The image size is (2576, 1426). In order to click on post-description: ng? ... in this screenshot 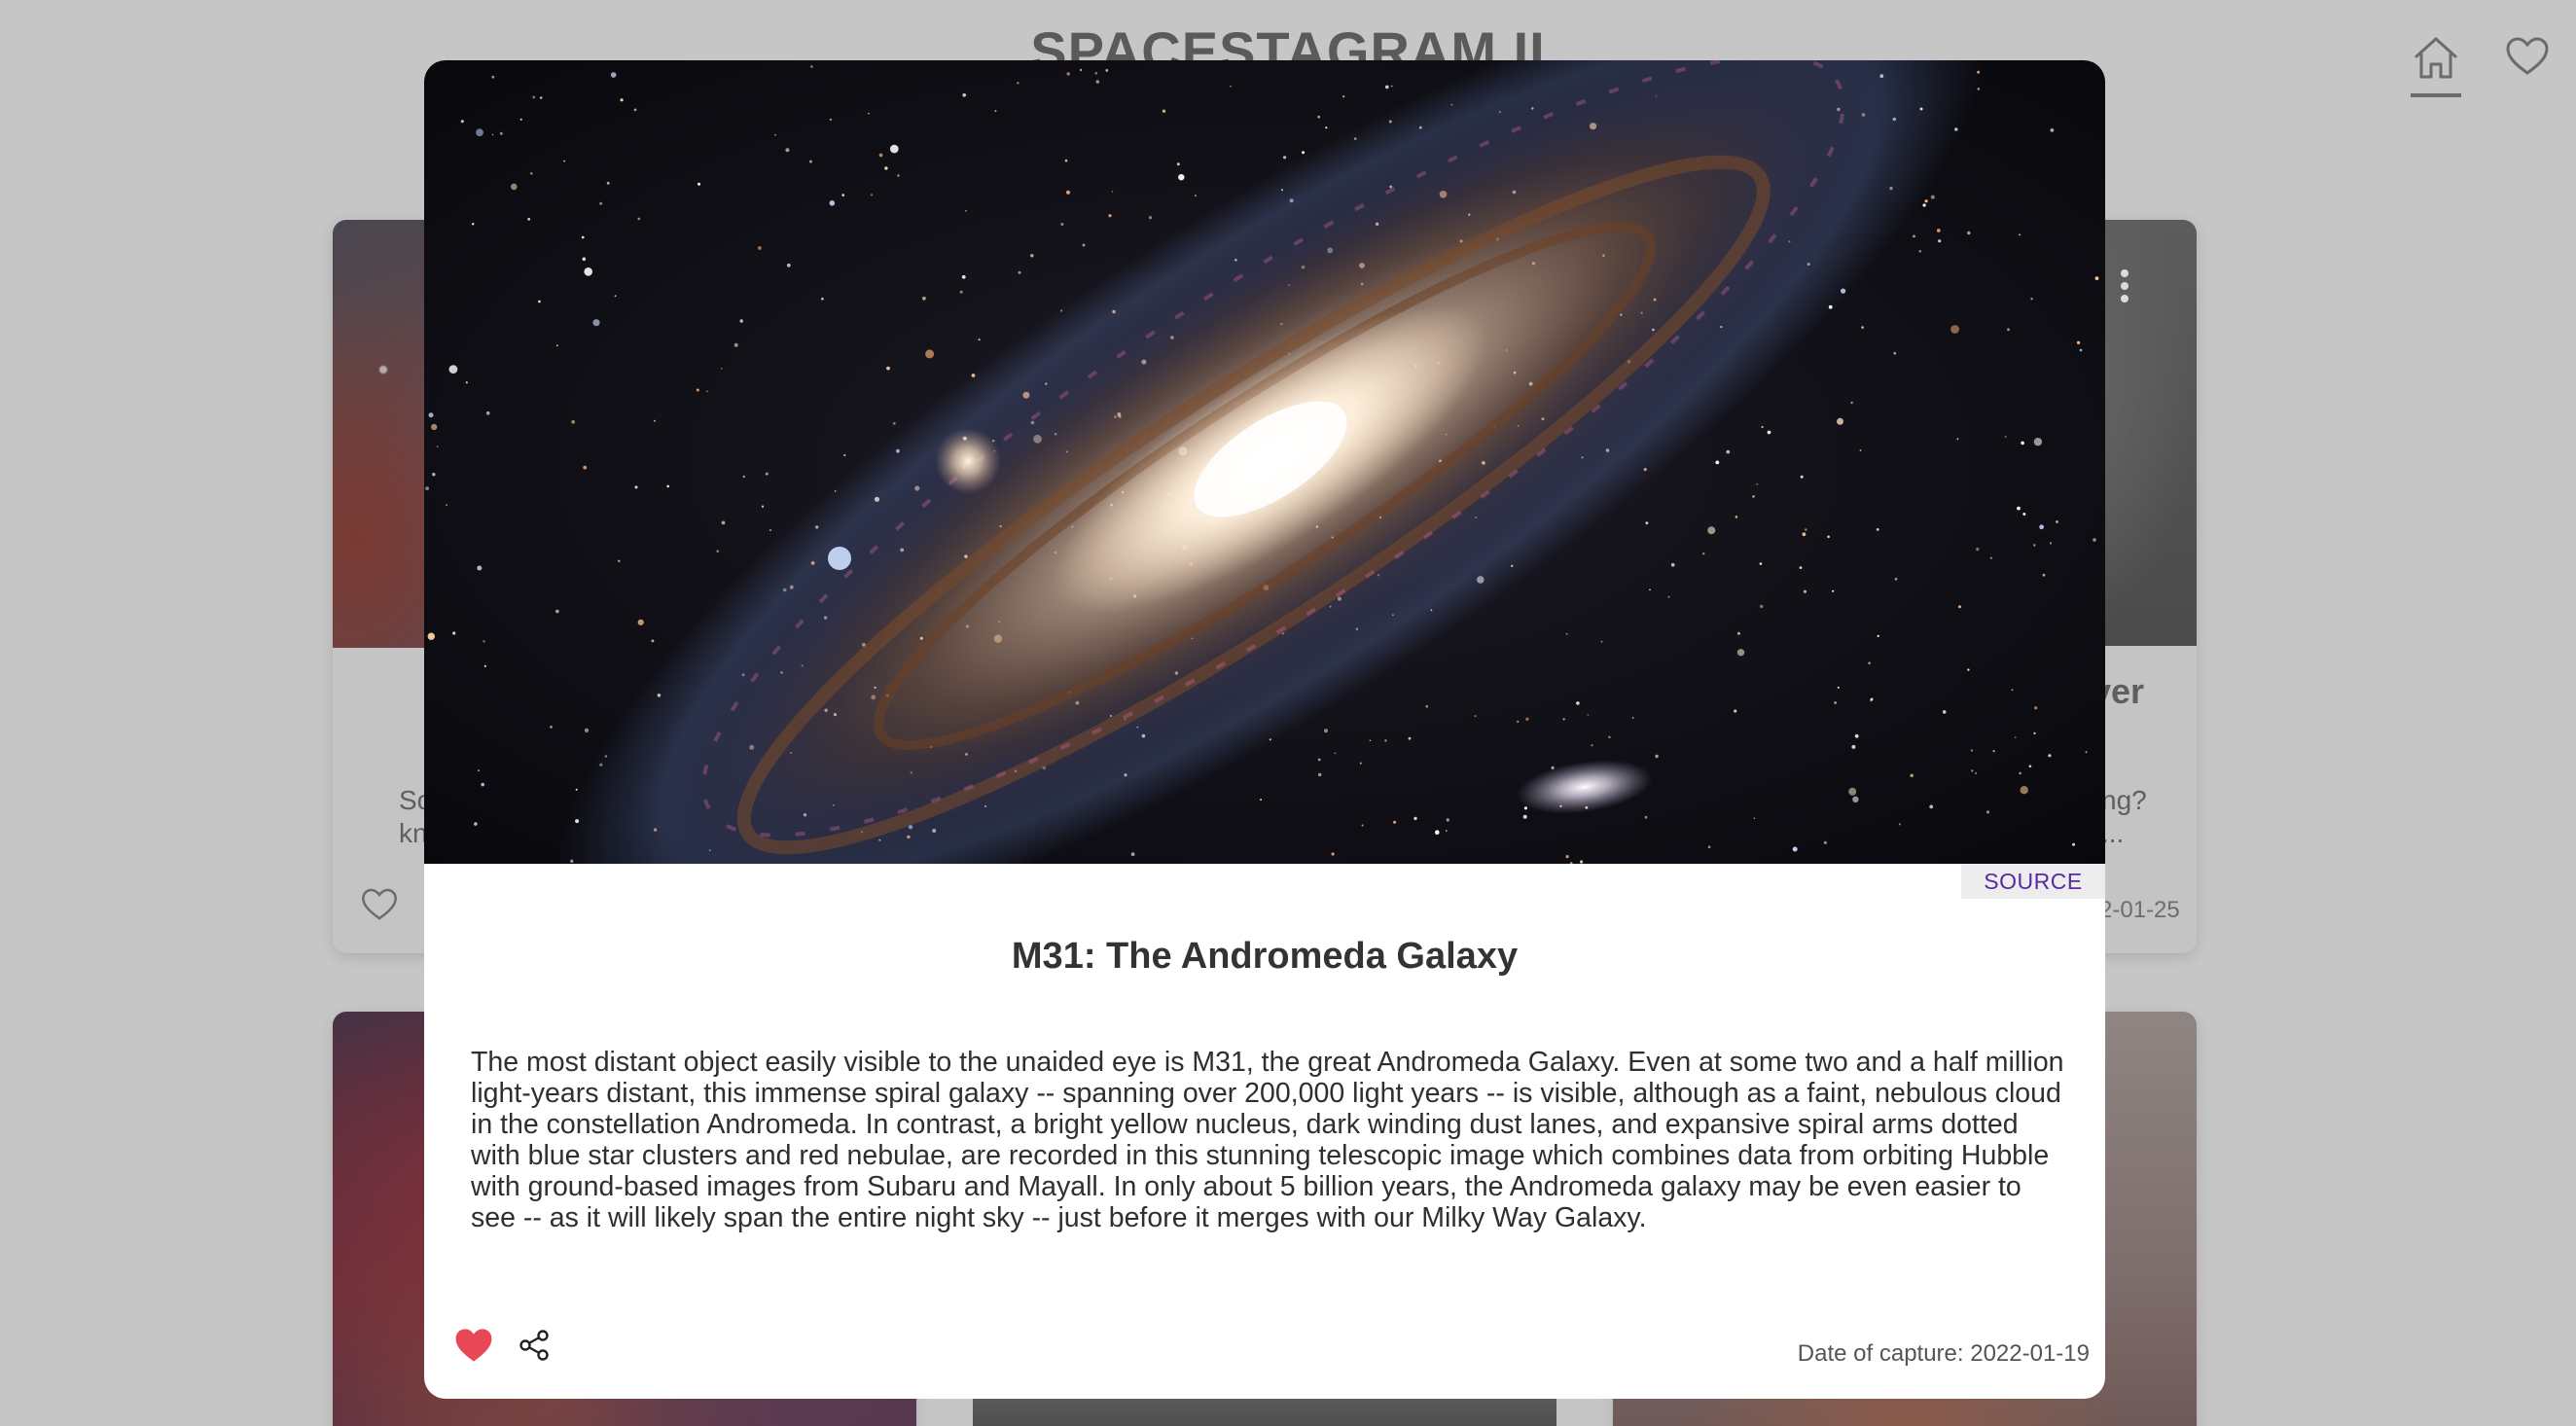, I will do `click(2124, 817)`.